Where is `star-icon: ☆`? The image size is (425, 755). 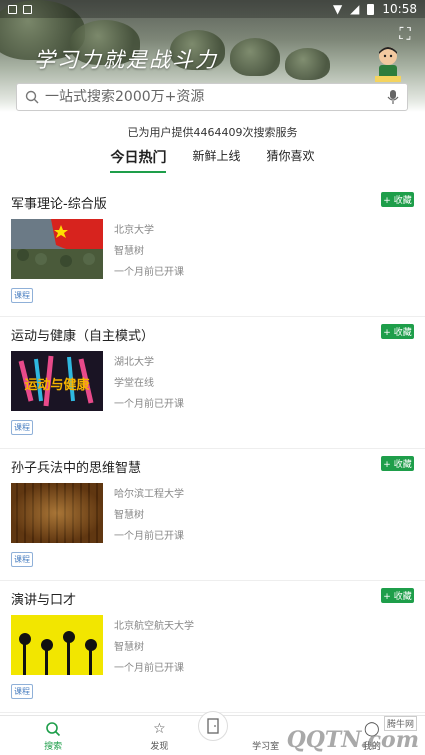 star-icon: ☆ is located at coordinates (159, 729).